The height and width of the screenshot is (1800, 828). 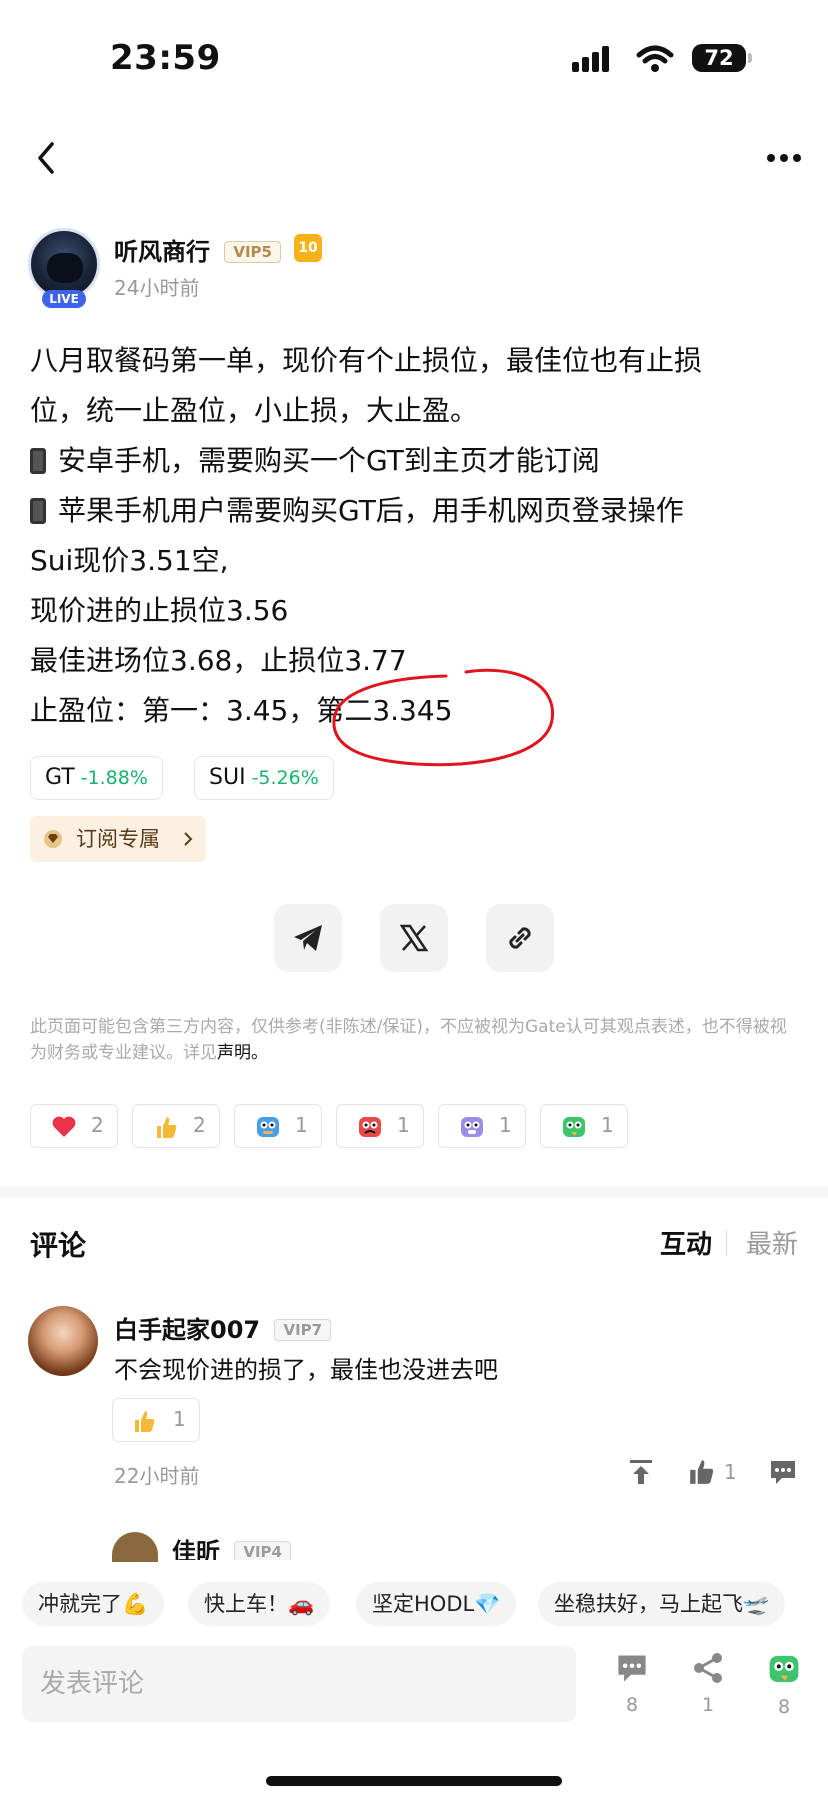 I want to click on coin-tag-gt: GT -1.88%, so click(x=96, y=778).